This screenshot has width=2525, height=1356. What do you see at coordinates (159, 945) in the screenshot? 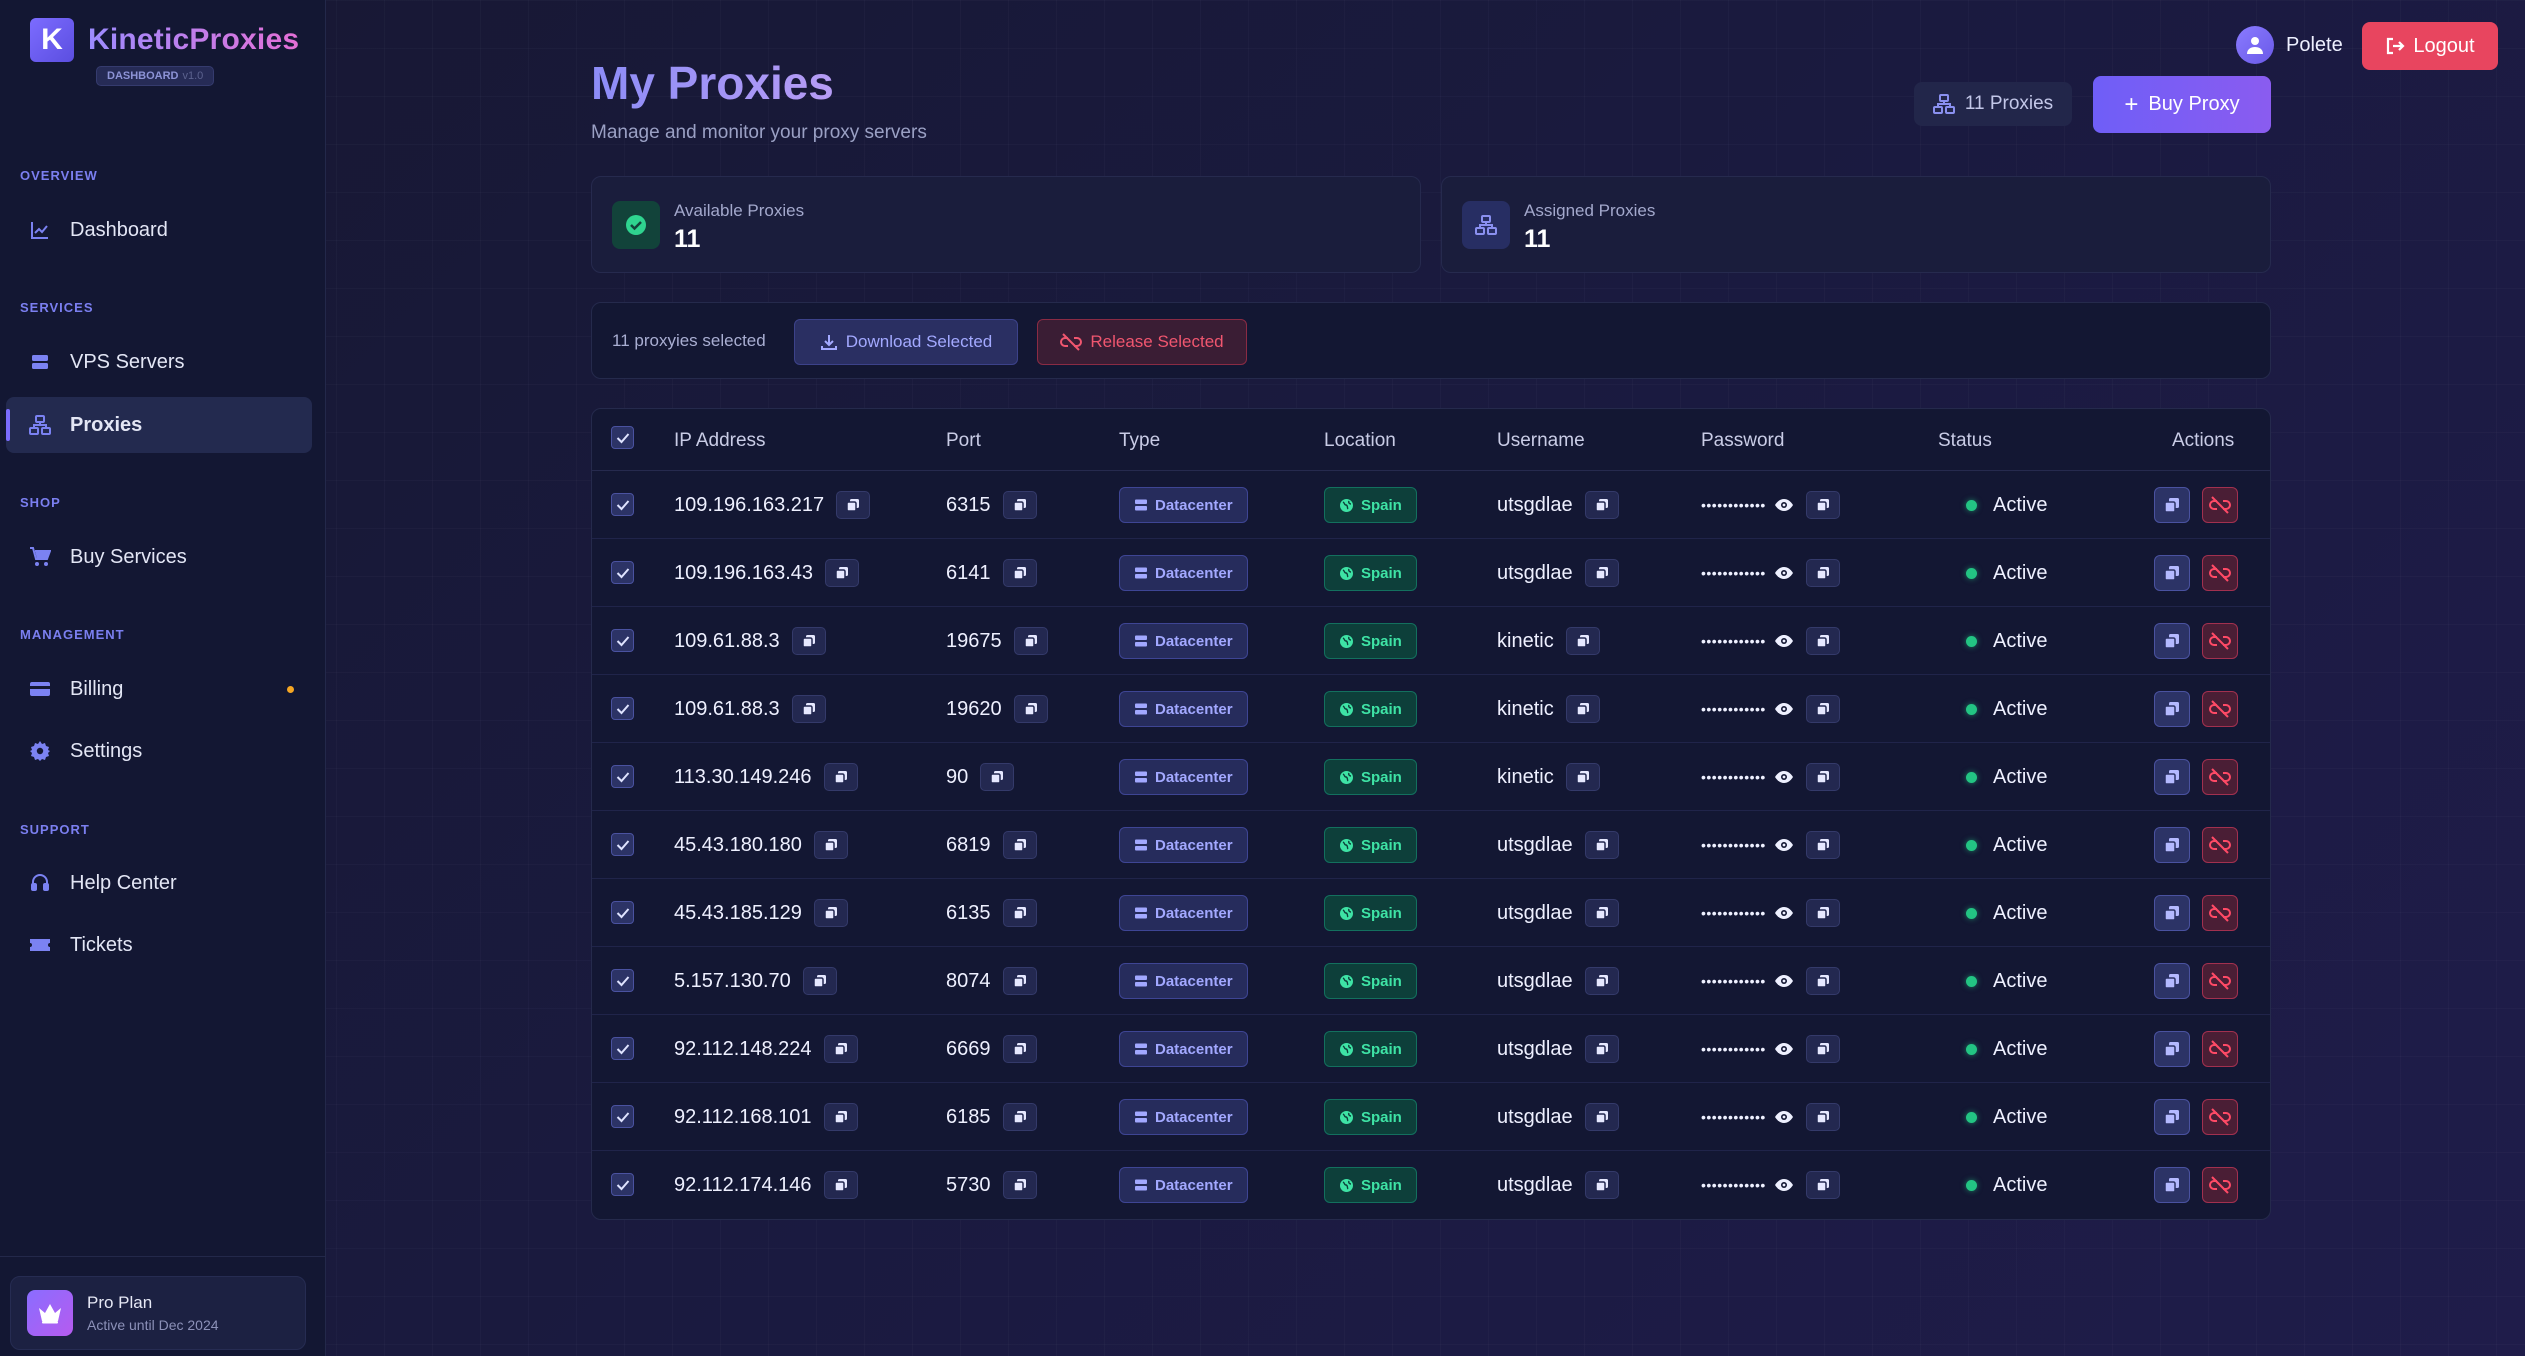
I see `sidebar-item-tickets: Tickets` at bounding box center [159, 945].